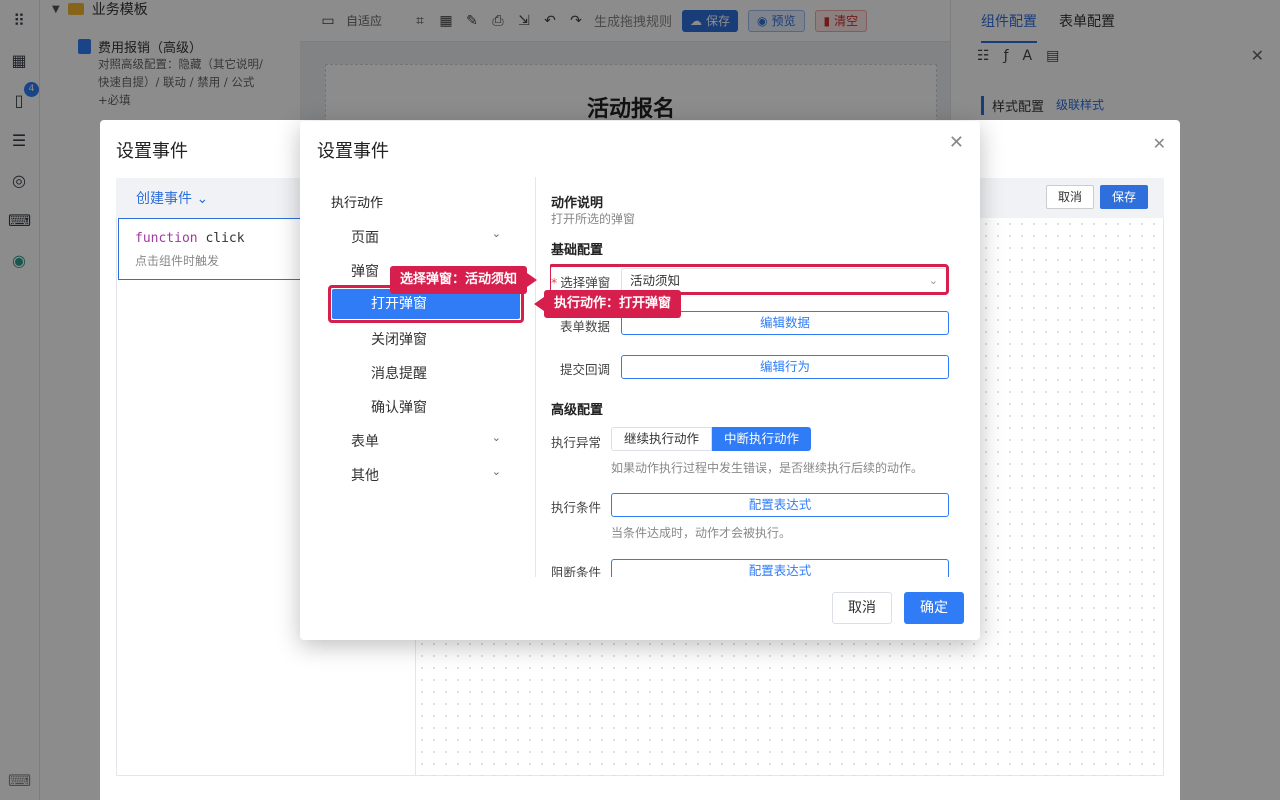 This screenshot has height=800, width=1280. What do you see at coordinates (593, 219) in the screenshot?
I see `action-desc-text: 打开所选的弹窗` at bounding box center [593, 219].